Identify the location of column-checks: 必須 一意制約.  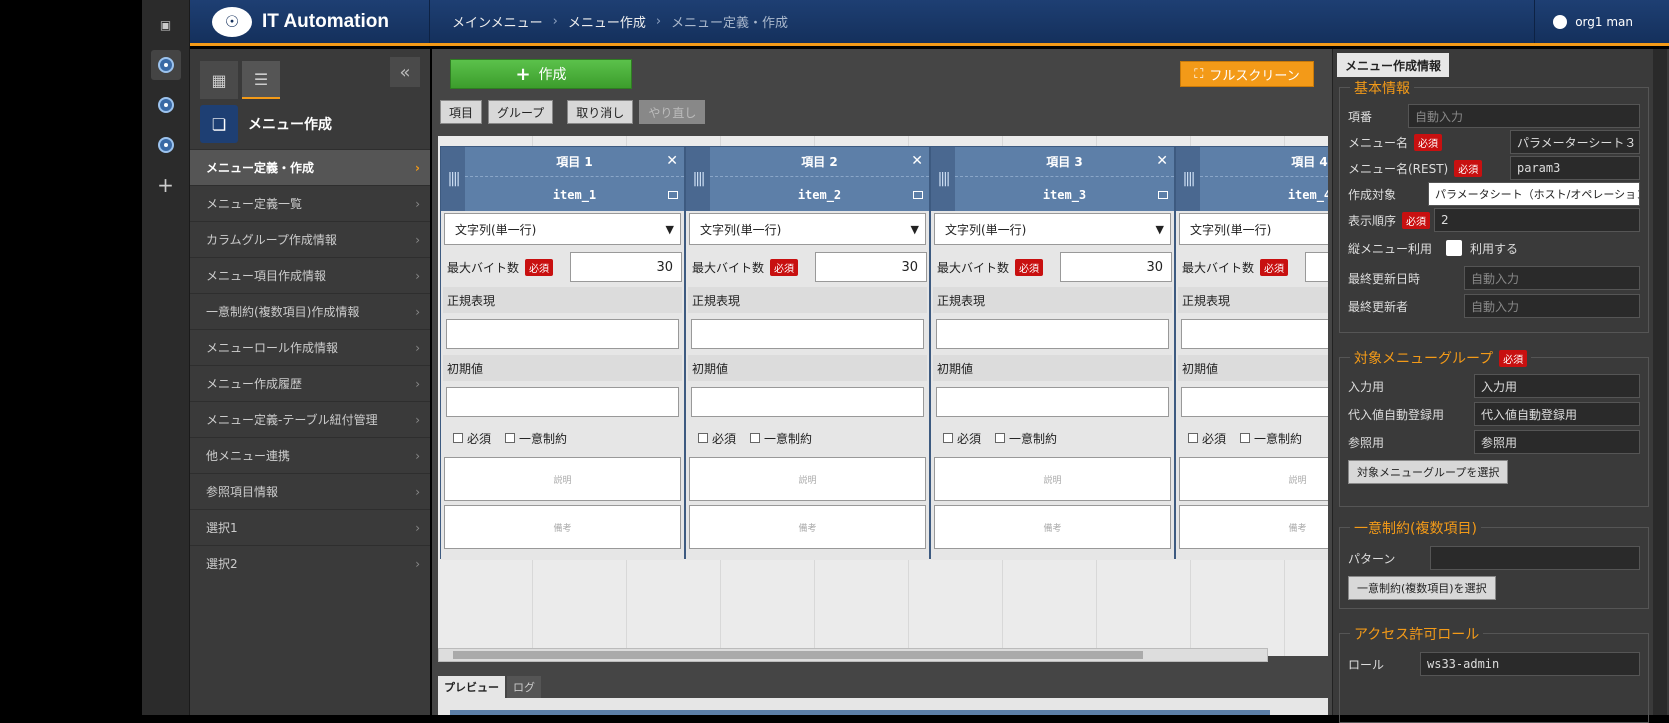
(1253, 438).